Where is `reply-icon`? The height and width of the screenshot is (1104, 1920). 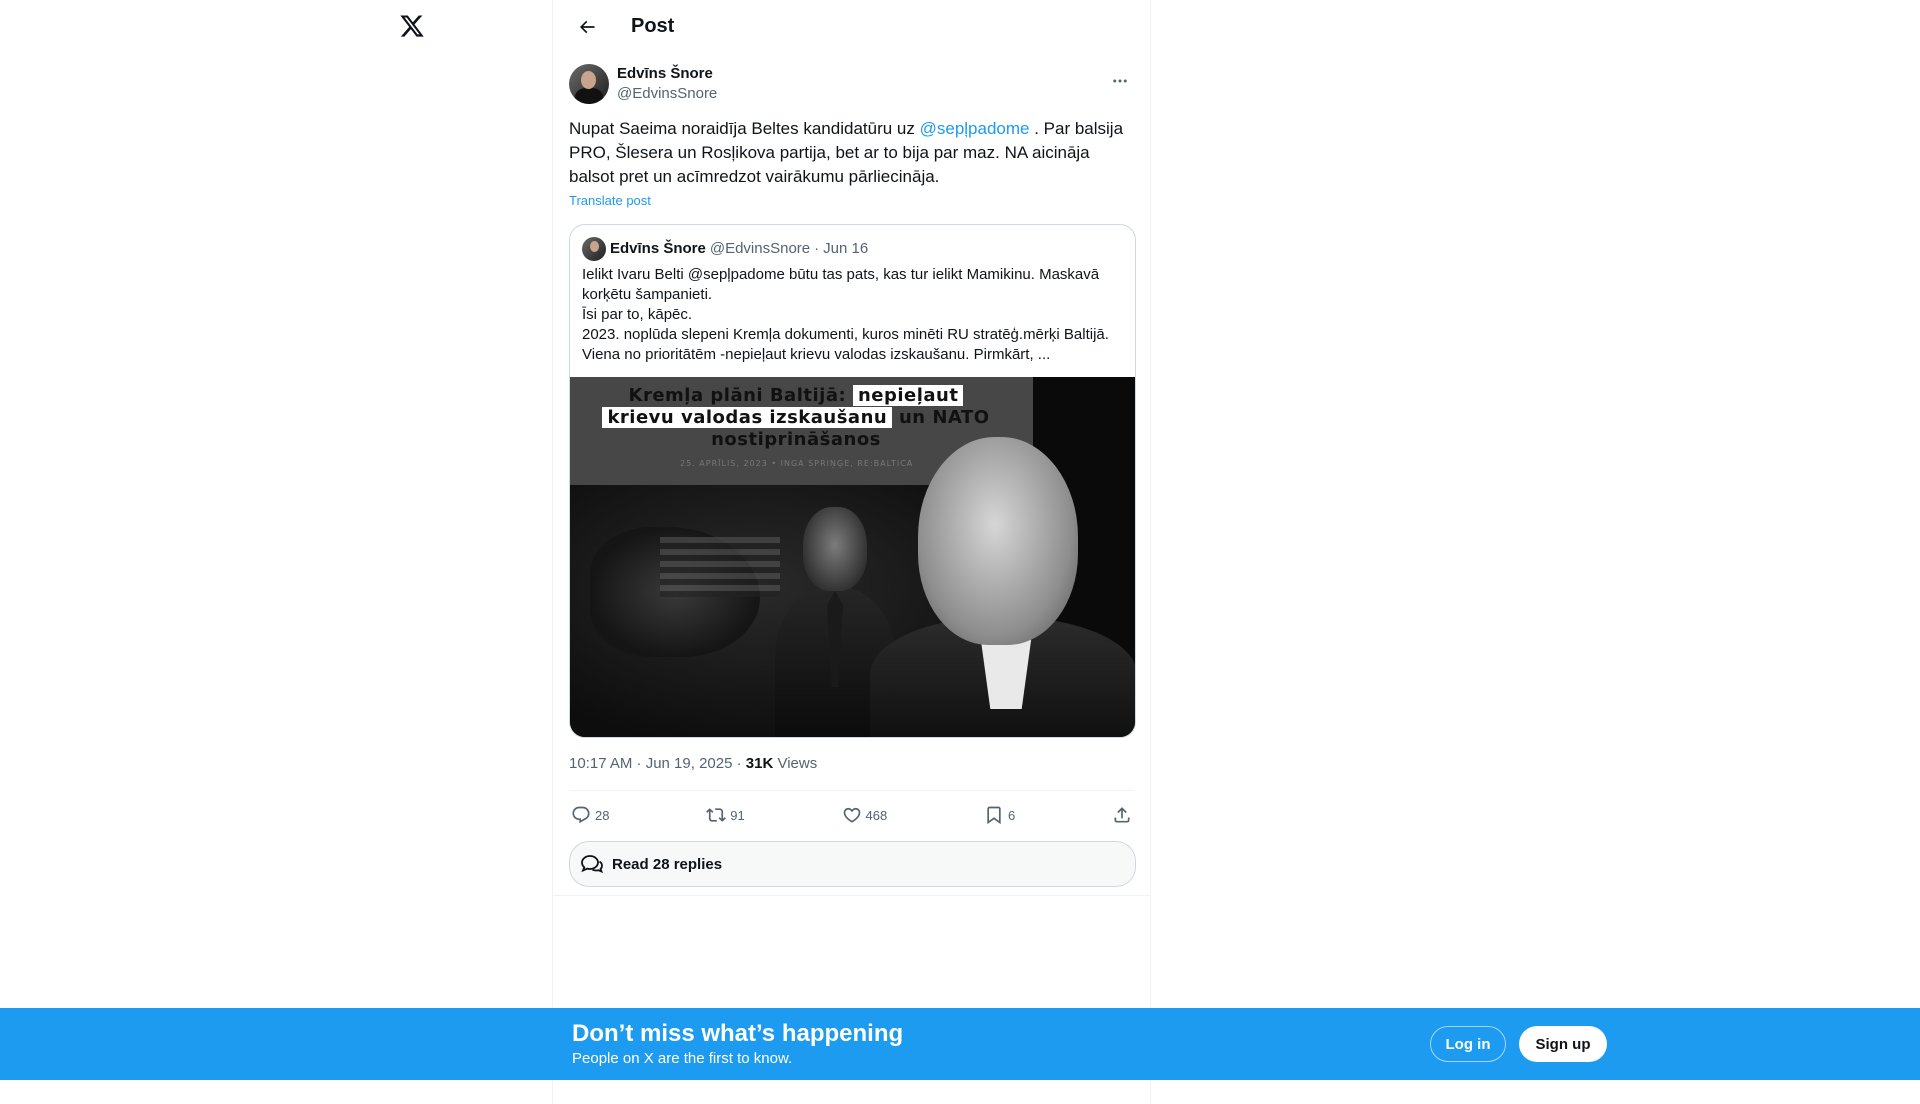 reply-icon is located at coordinates (581, 815).